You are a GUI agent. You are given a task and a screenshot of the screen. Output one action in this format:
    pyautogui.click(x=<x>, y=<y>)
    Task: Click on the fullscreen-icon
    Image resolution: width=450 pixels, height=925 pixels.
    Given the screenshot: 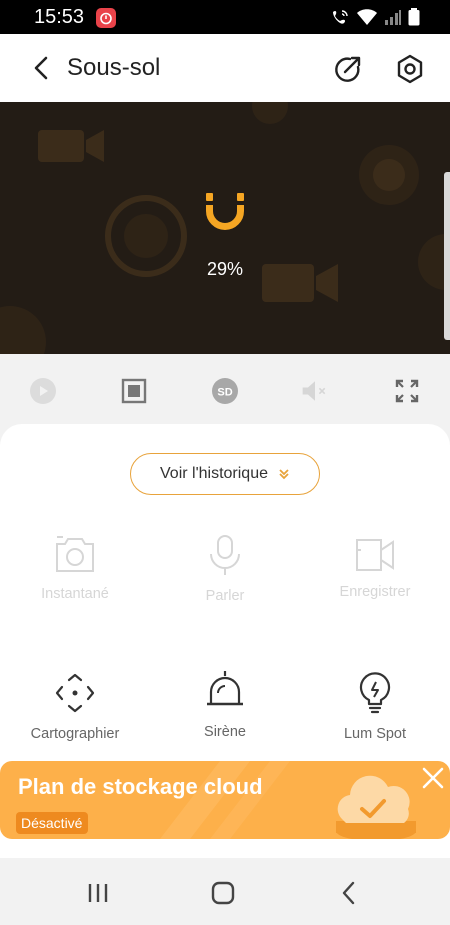 What is the action you would take?
    pyautogui.click(x=407, y=391)
    